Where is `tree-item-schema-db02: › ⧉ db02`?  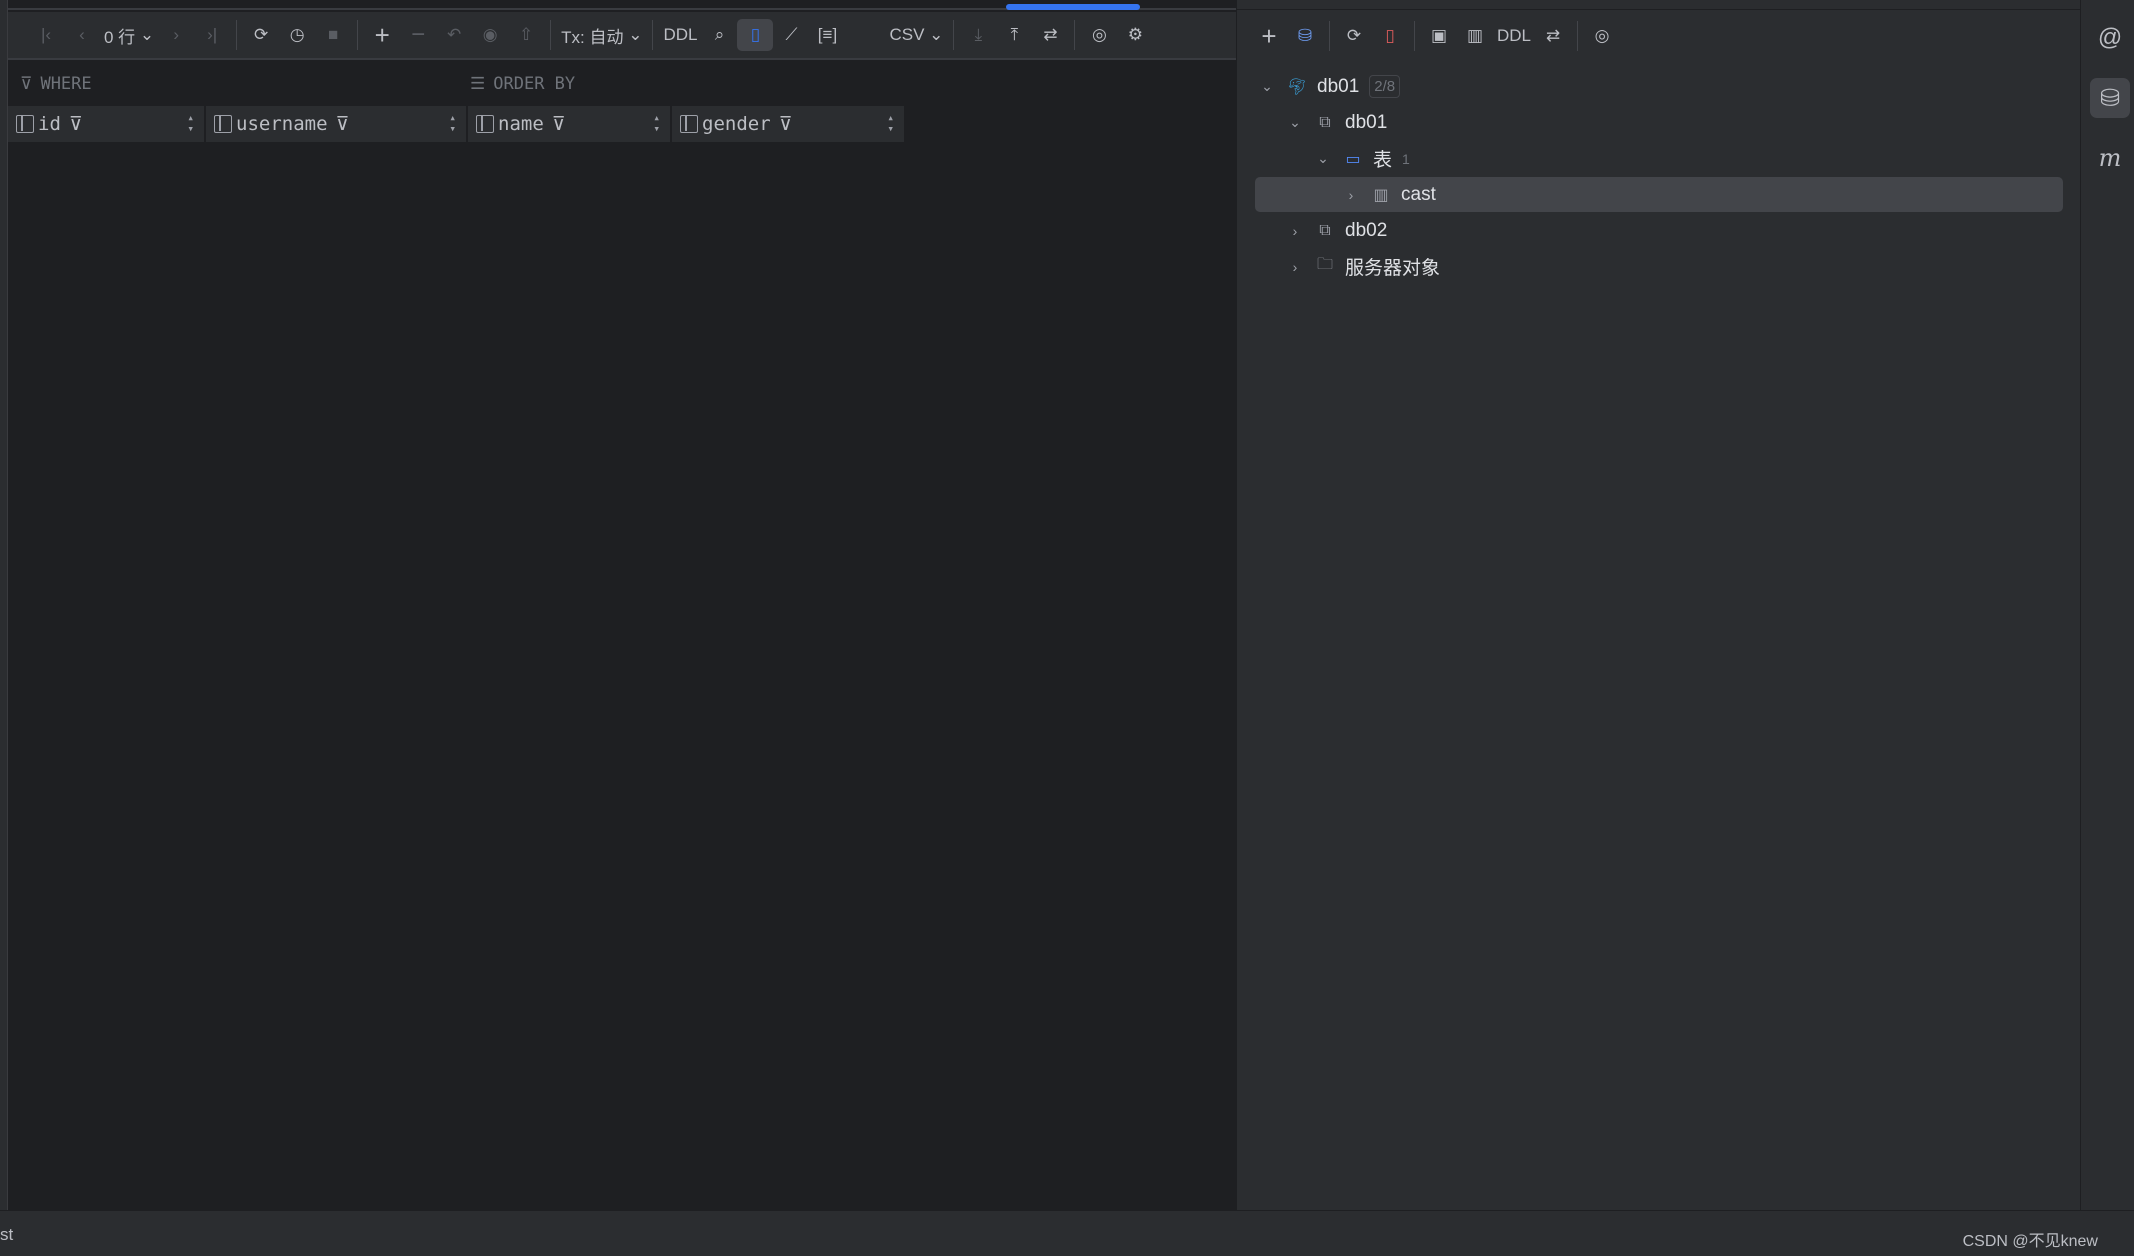
tree-item-schema-db02: › ⧉ db02 is located at coordinates (1659, 230).